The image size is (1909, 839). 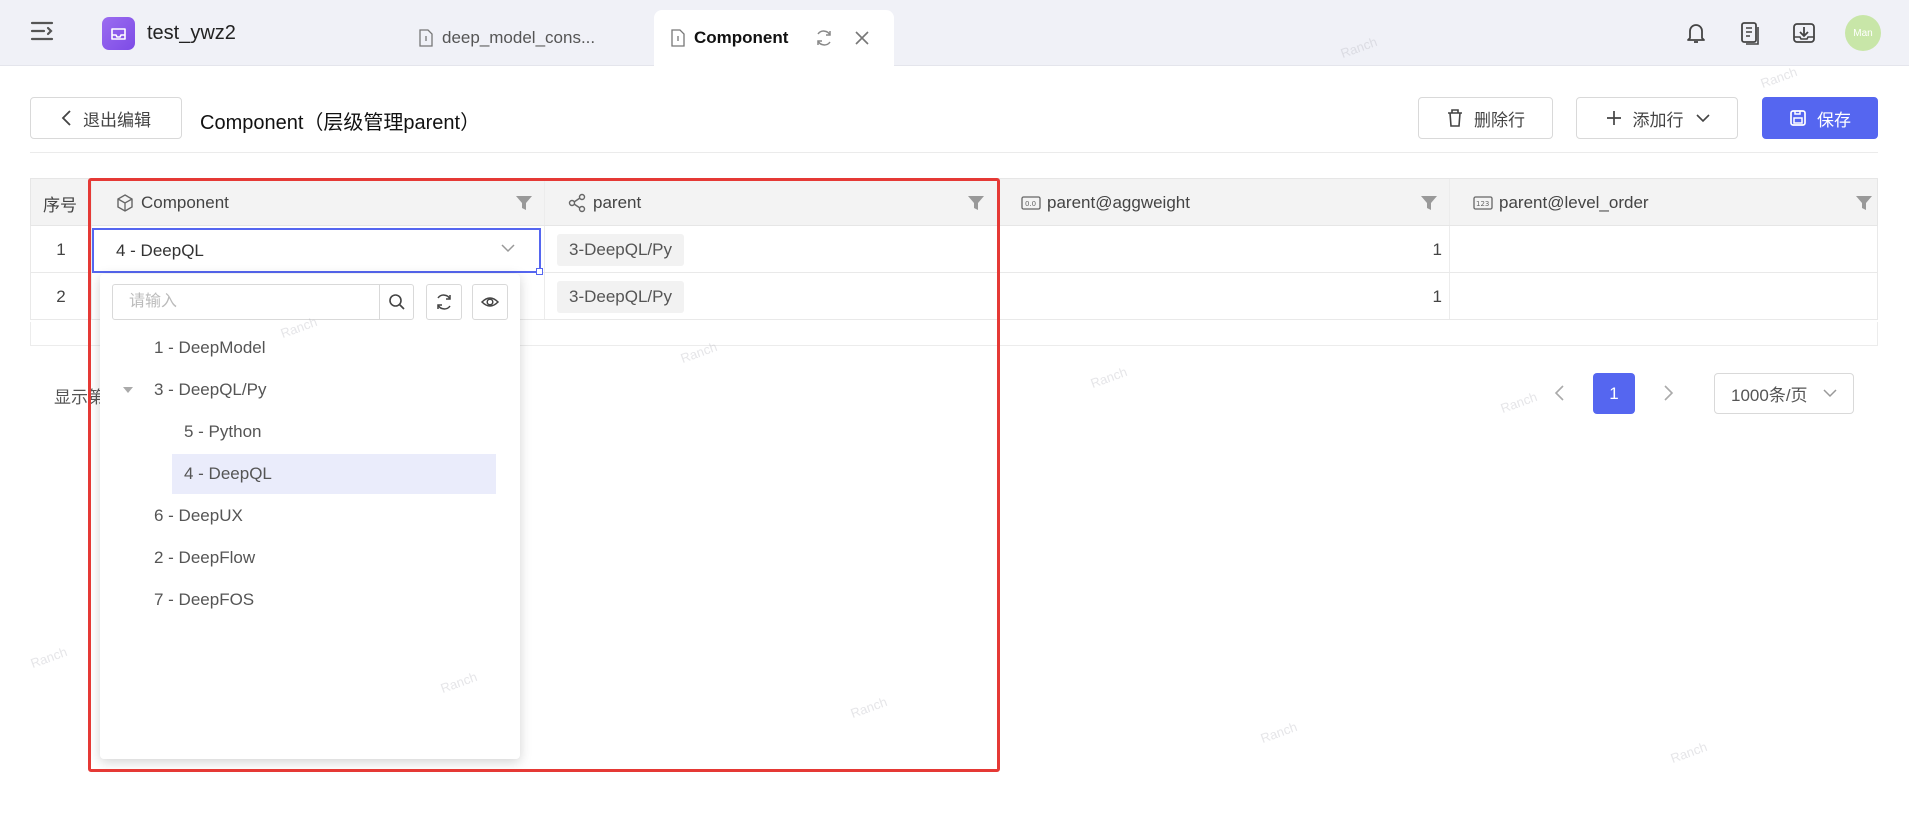 I want to click on exit-edit-label: 退出编辑, so click(x=117, y=120).